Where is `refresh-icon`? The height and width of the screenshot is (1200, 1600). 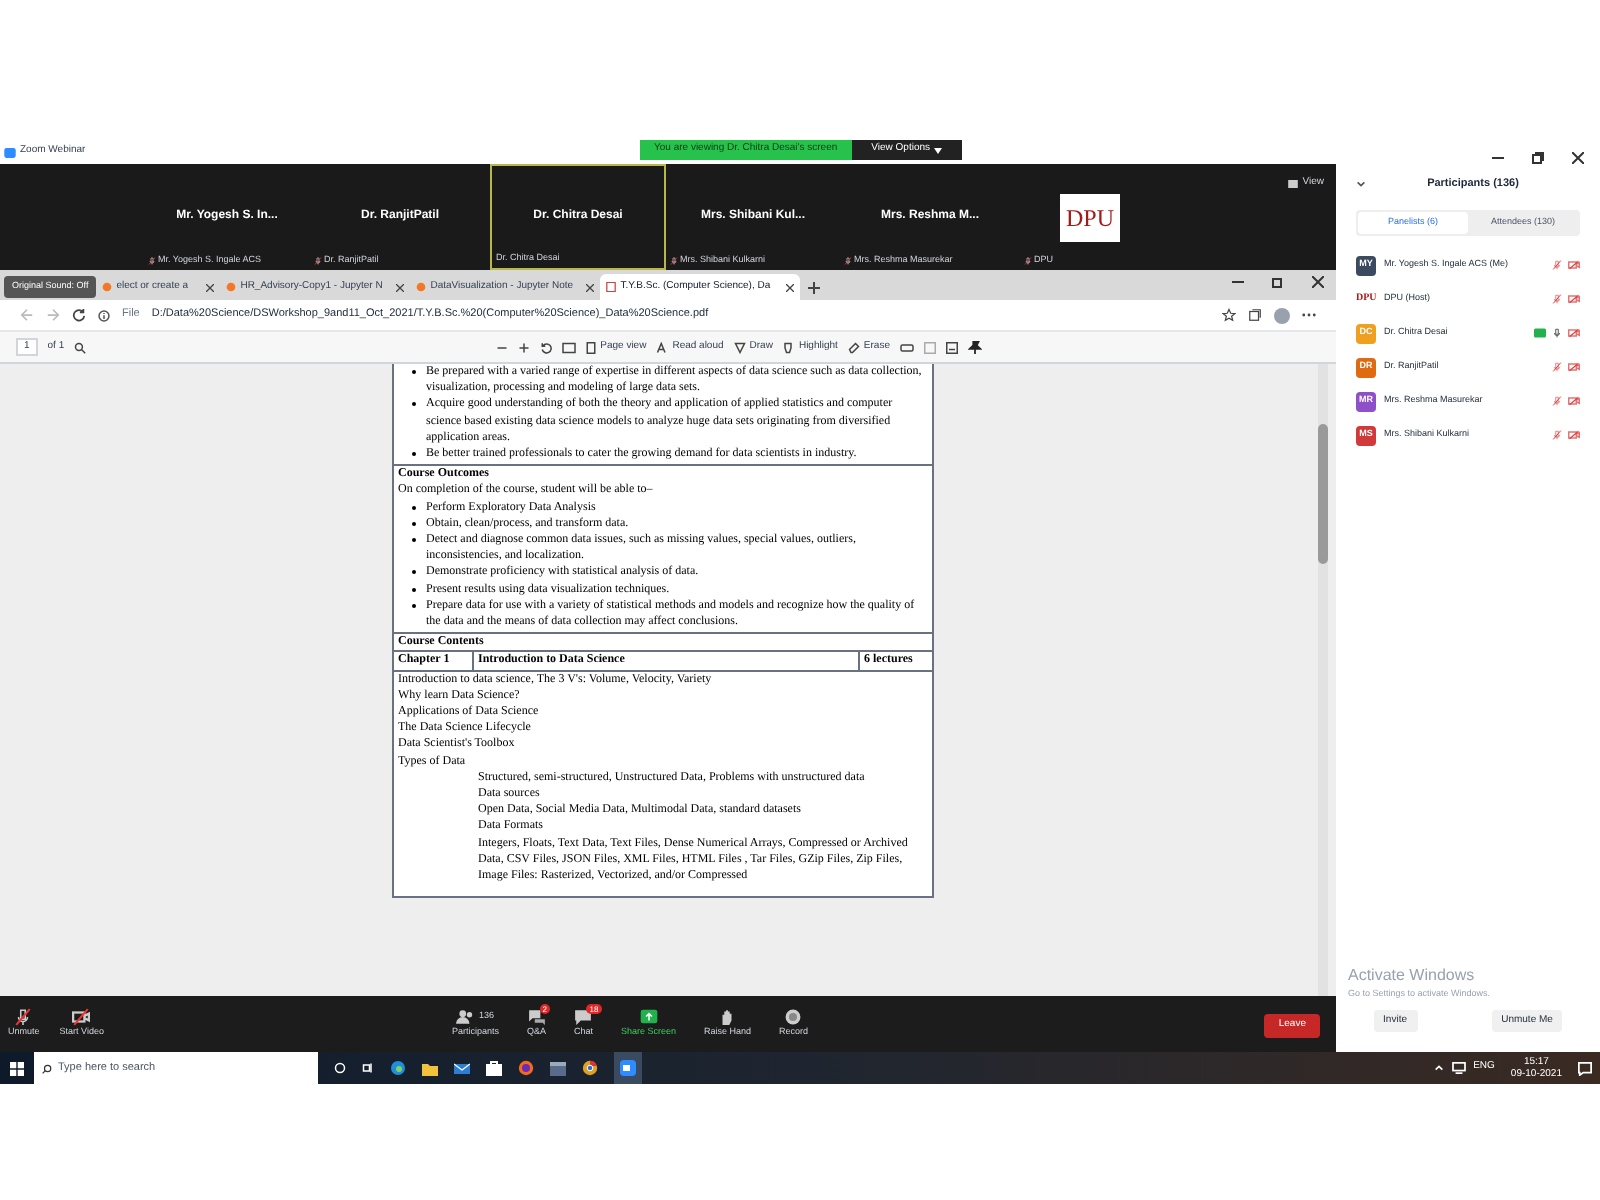 refresh-icon is located at coordinates (79, 315).